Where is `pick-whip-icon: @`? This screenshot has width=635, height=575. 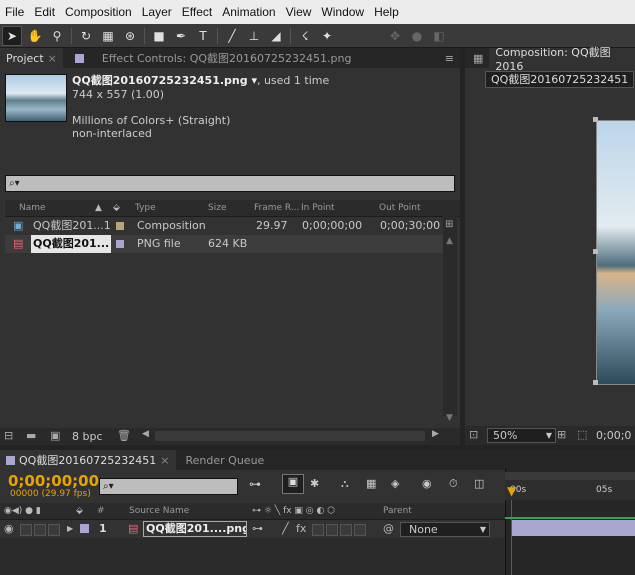 pick-whip-icon: @ is located at coordinates (388, 529).